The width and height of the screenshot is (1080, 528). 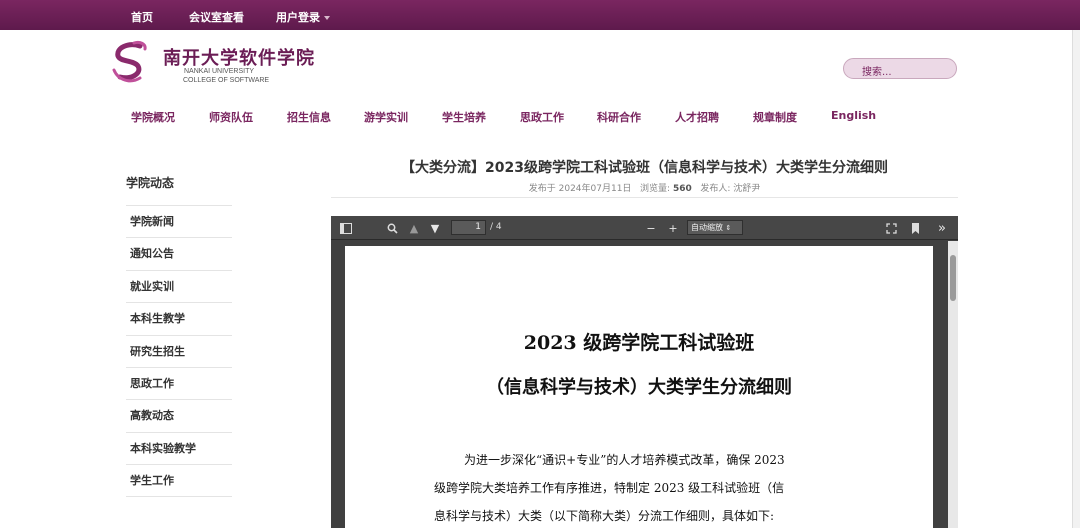 I want to click on zoom-in-icon: +, so click(x=673, y=228).